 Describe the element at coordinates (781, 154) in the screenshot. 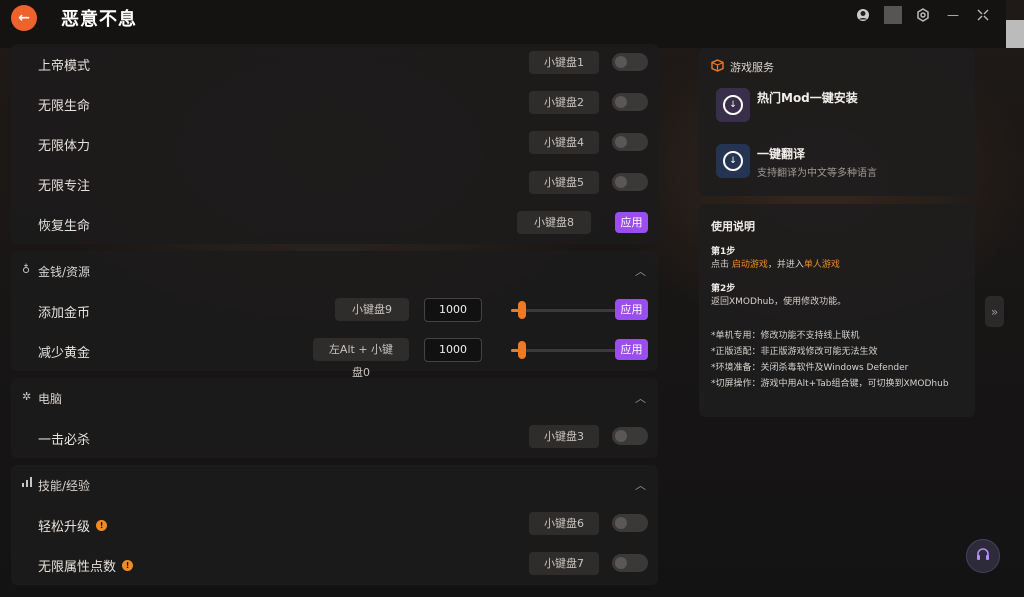

I see `service-title: 一键翻译` at that location.